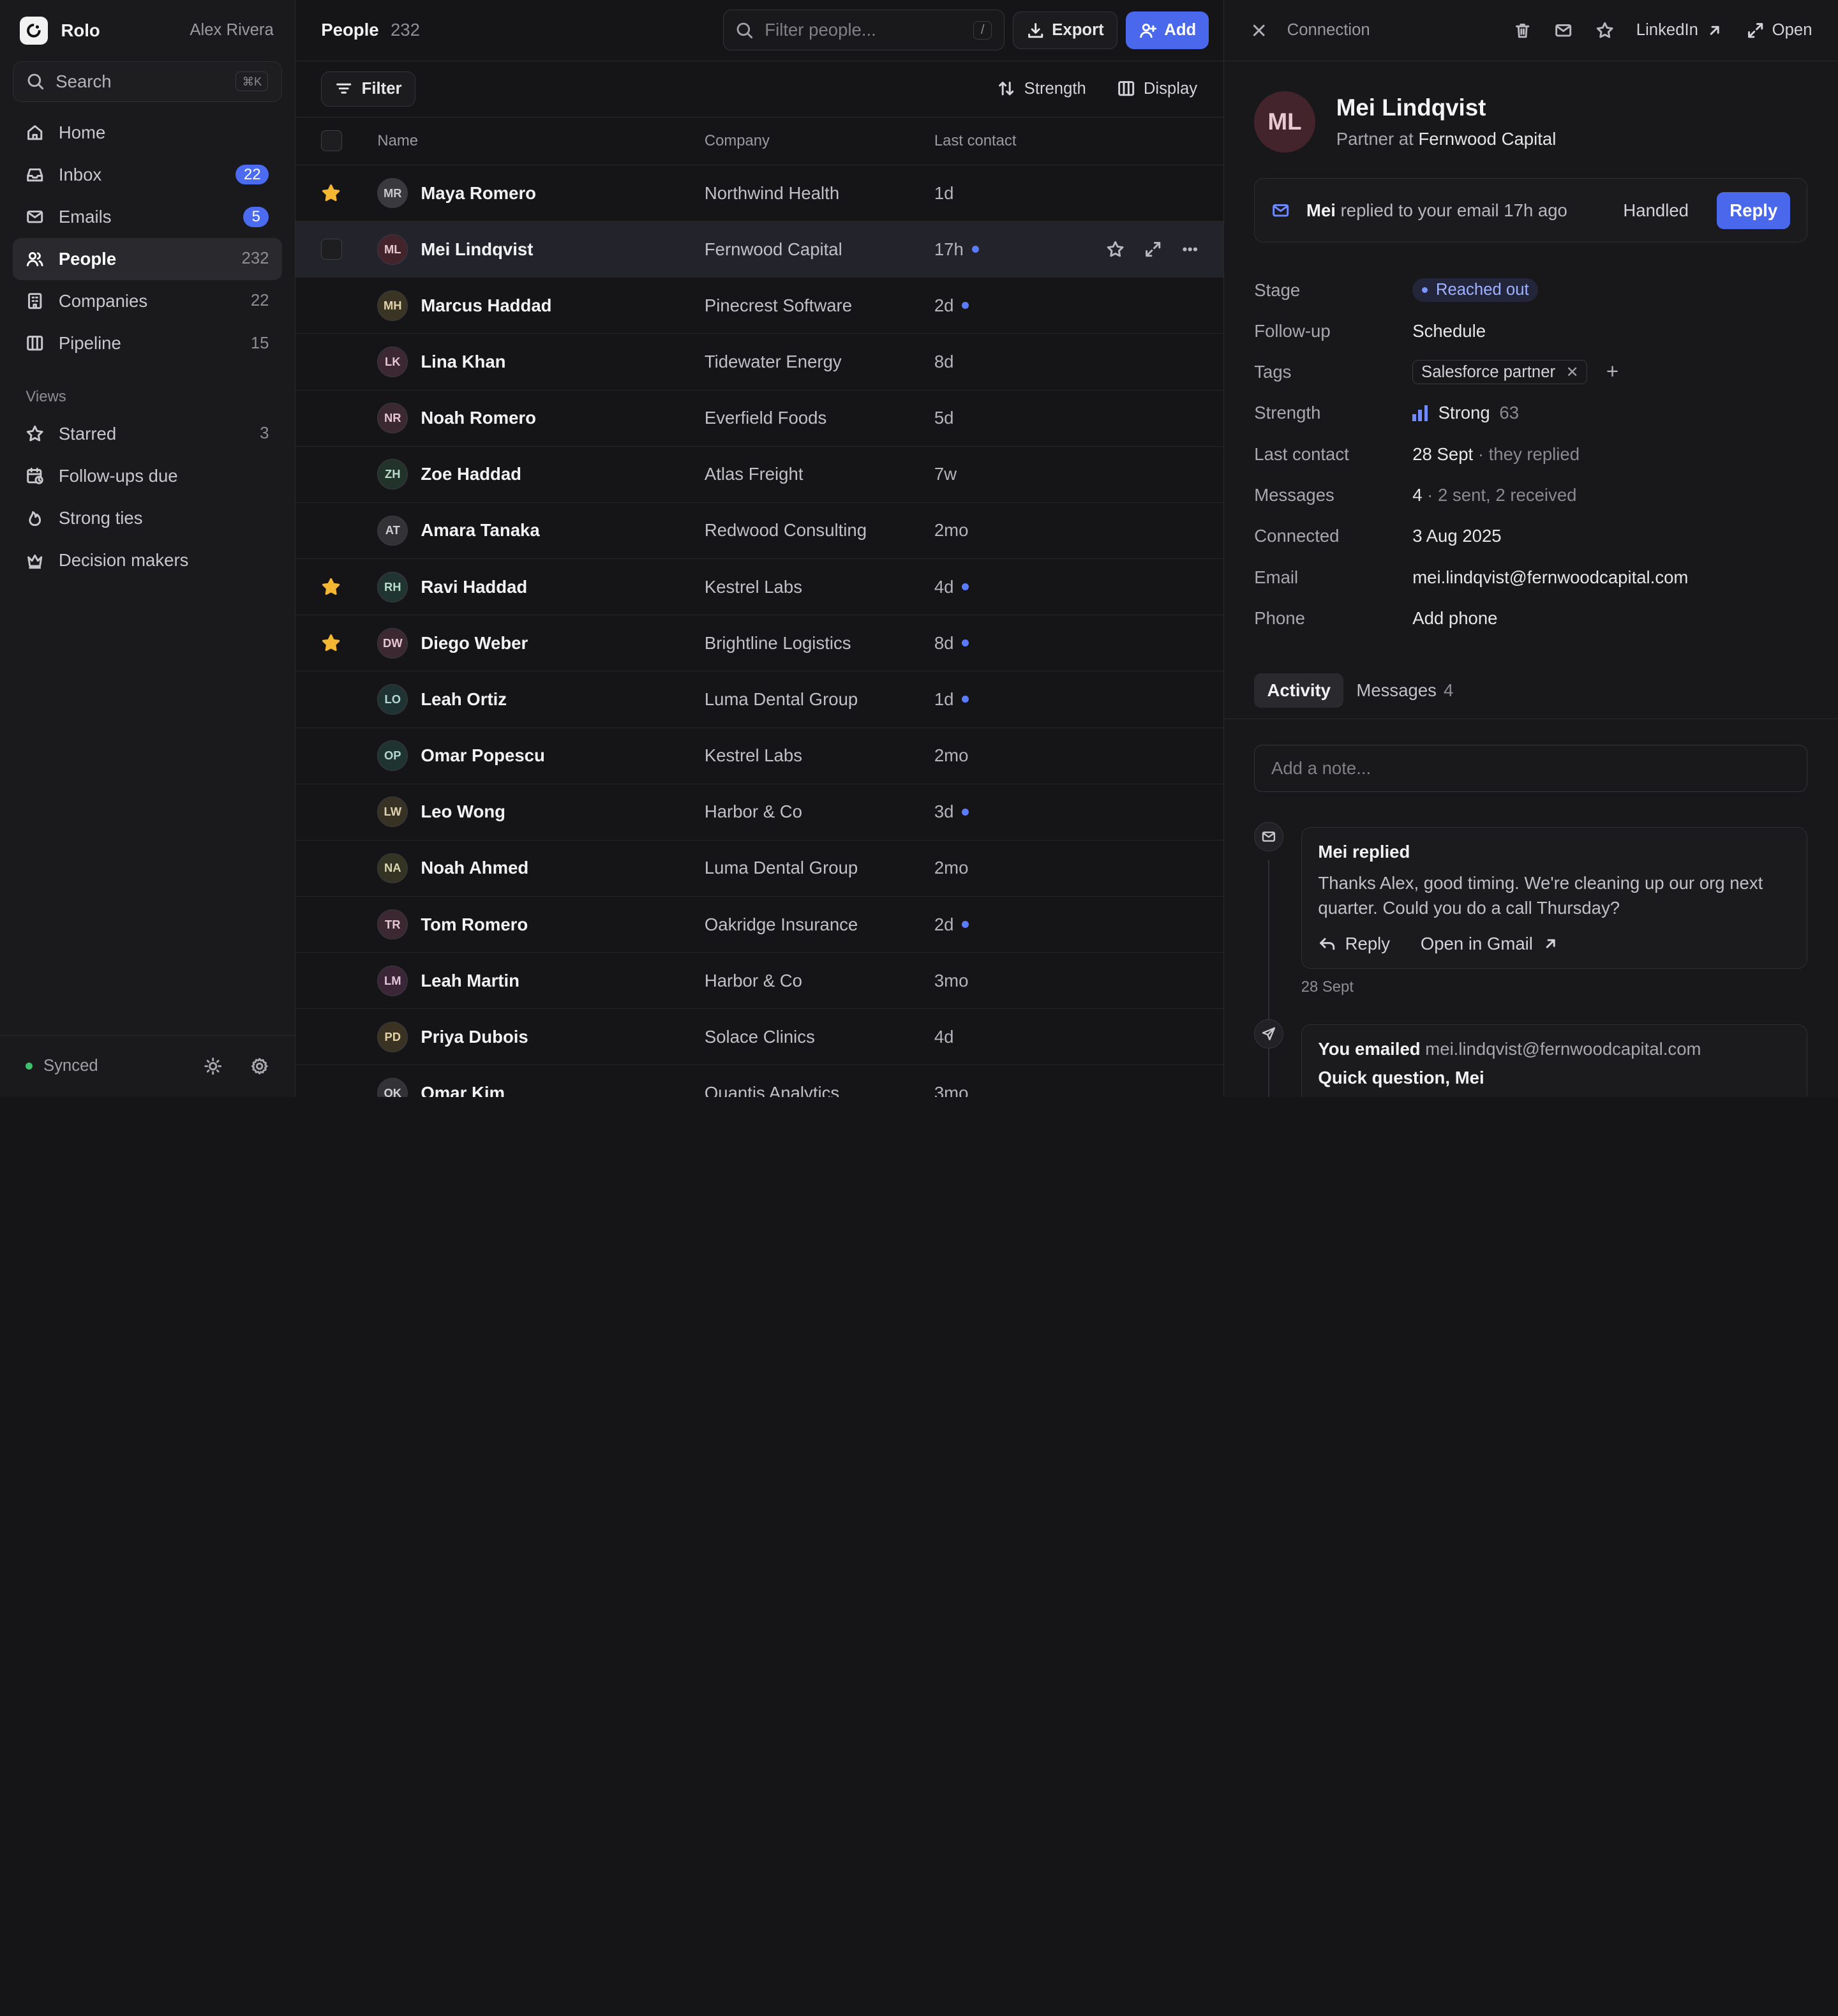  Describe the element at coordinates (1487, 139) in the screenshot. I see `role-company: Fernwood Capital` at that location.